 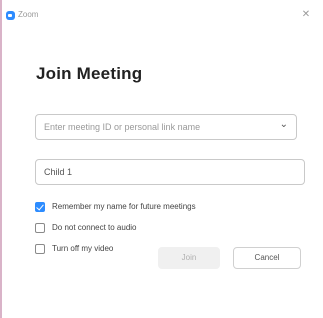 What do you see at coordinates (83, 248) in the screenshot?
I see `video-off-label: Turn off my video` at bounding box center [83, 248].